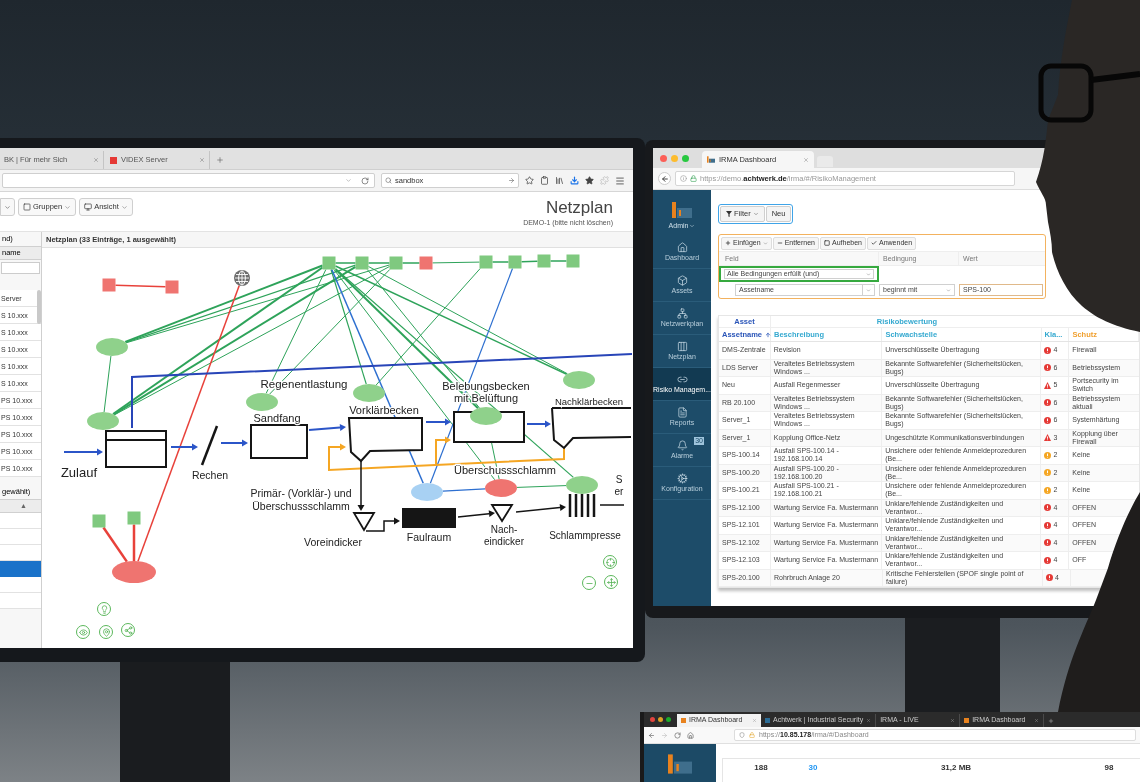 Image resolution: width=1140 pixels, height=782 pixels. I want to click on stage-label: Rechen, so click(210, 475).